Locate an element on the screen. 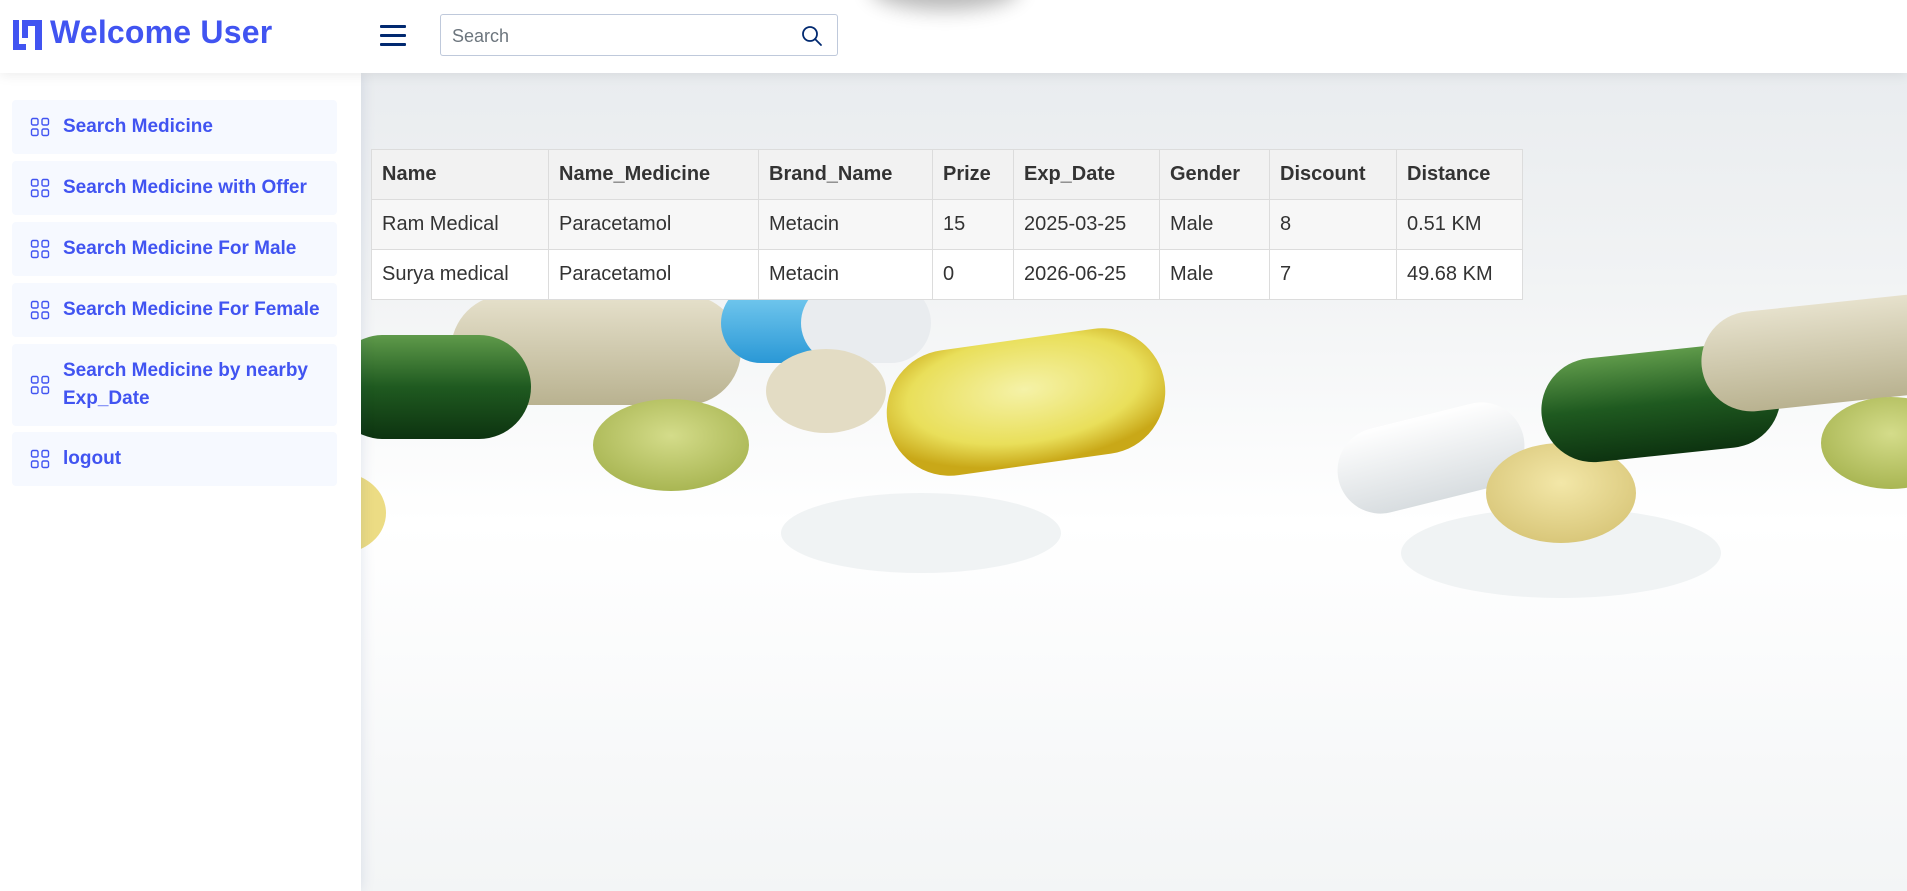 This screenshot has height=891, width=1907. search-bar is located at coordinates (639, 35).